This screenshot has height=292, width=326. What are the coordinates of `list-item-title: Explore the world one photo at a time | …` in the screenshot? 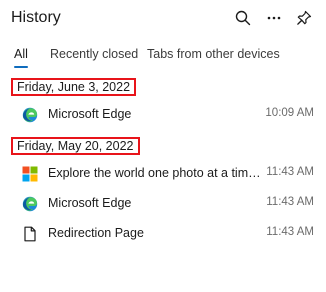 It's located at (156, 173).